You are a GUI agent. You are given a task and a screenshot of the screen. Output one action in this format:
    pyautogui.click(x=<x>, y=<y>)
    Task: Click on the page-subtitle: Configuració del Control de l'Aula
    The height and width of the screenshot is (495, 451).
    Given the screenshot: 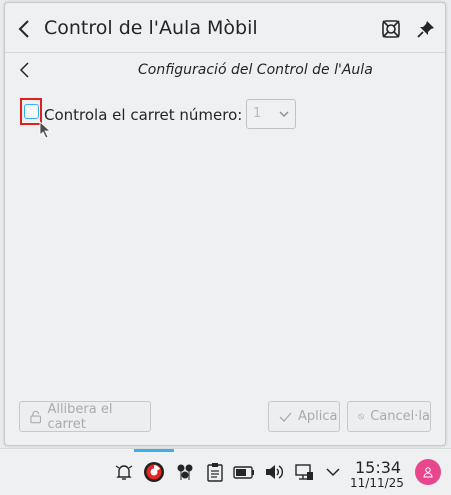 What is the action you would take?
    pyautogui.click(x=255, y=70)
    